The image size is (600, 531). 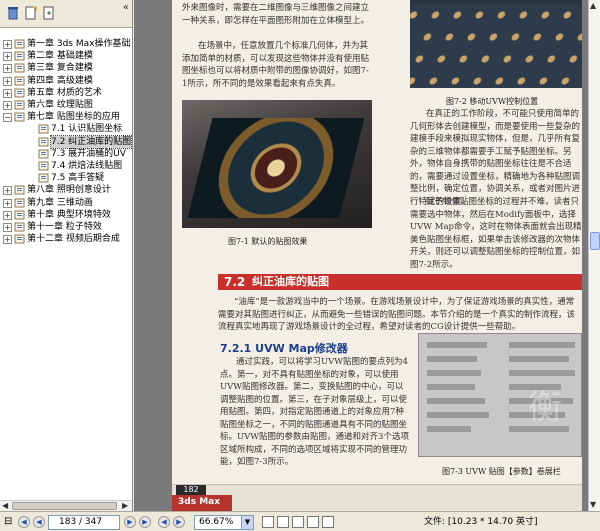 I want to click on document-vertical-scrollbar: ▲ ▼, so click(x=594, y=255).